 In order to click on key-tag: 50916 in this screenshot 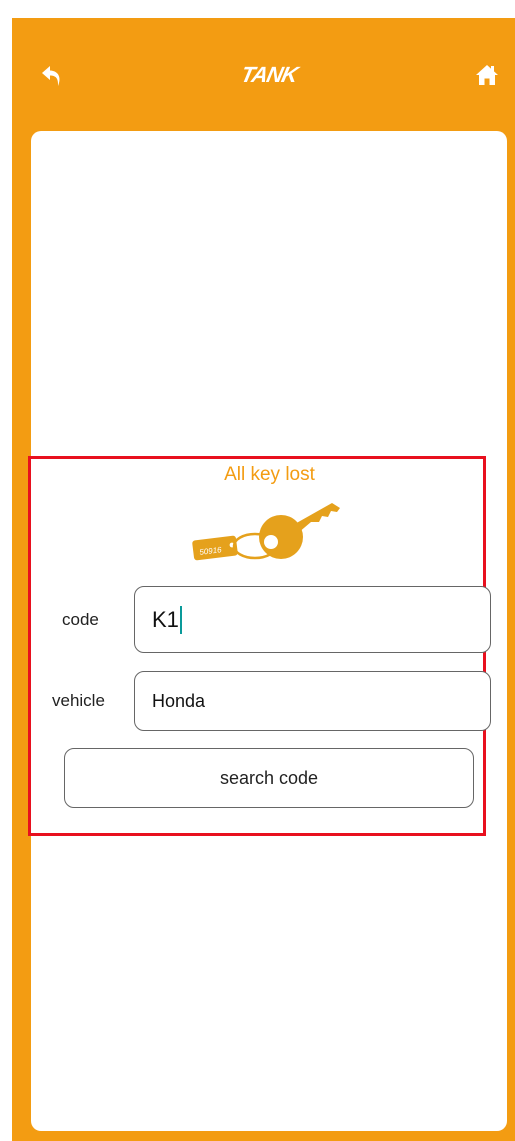, I will do `click(215, 548)`.